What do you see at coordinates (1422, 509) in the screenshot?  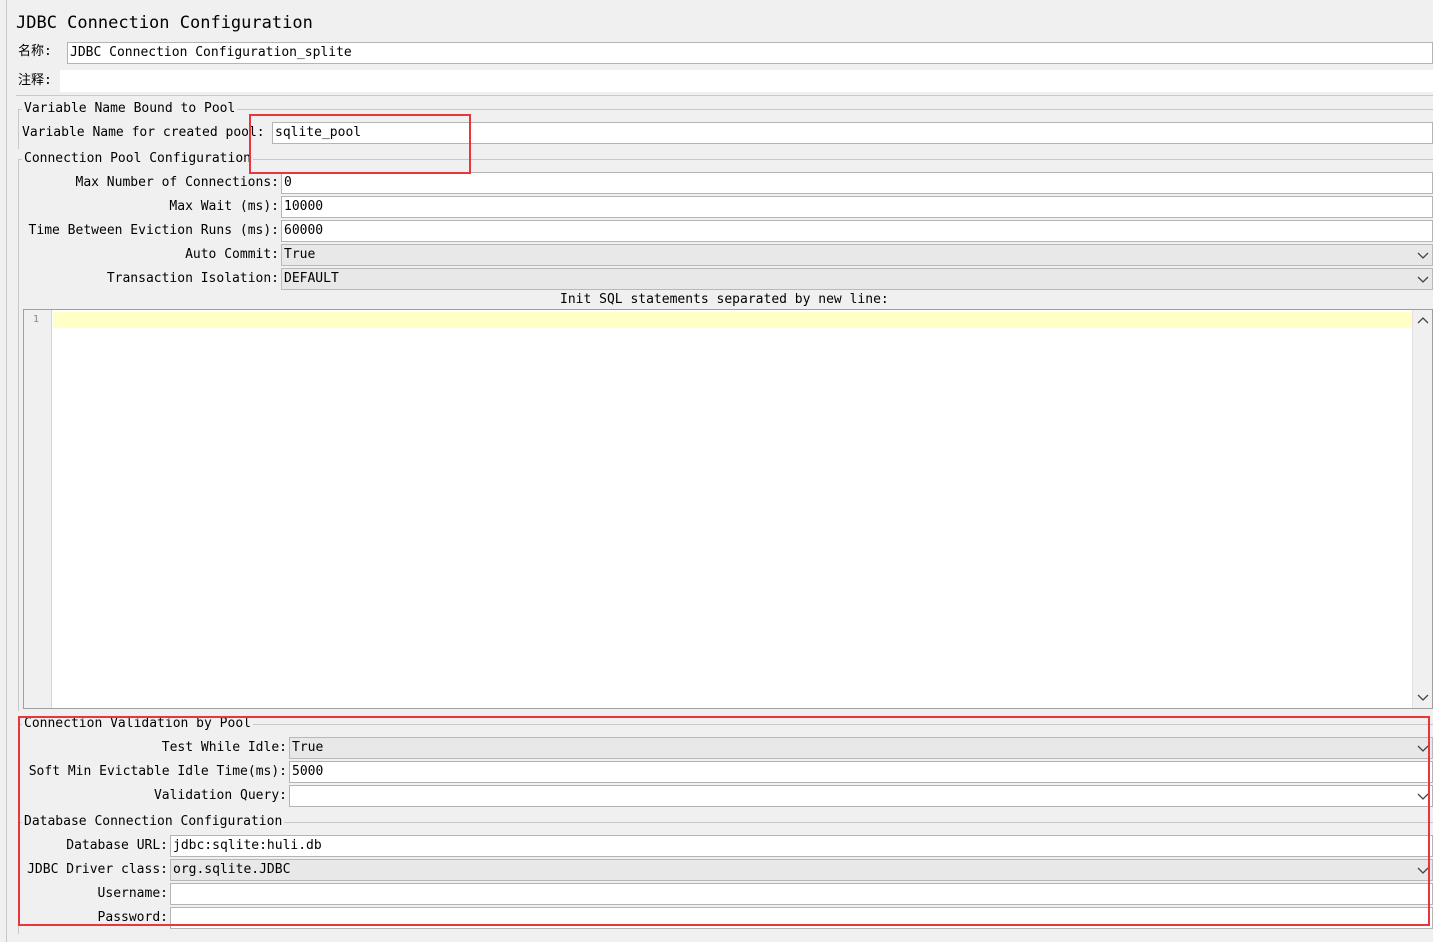 I see `editor-scrollbar` at bounding box center [1422, 509].